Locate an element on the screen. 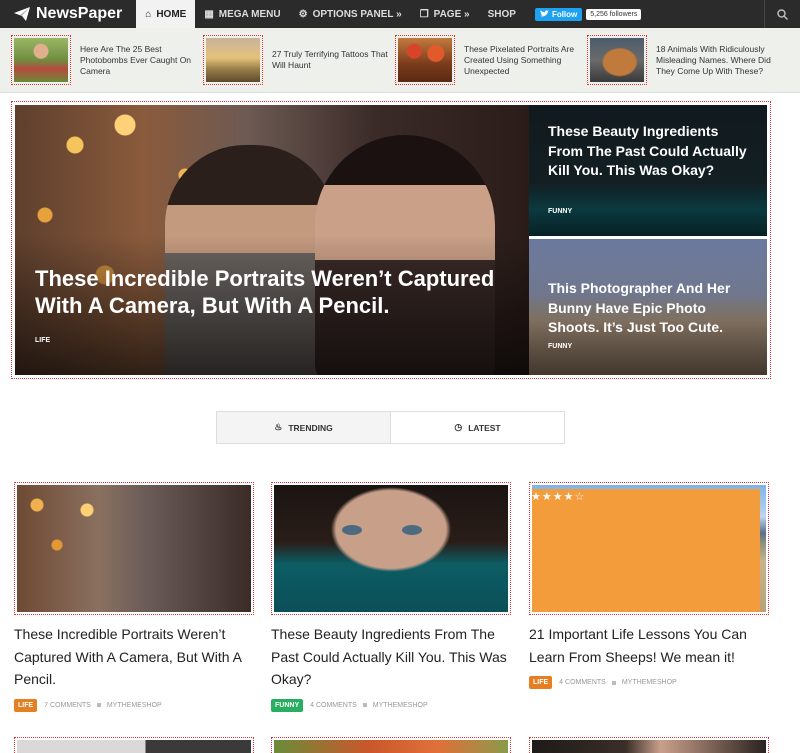 The image size is (800, 753). nav-shop-label: Shop is located at coordinates (501, 14).